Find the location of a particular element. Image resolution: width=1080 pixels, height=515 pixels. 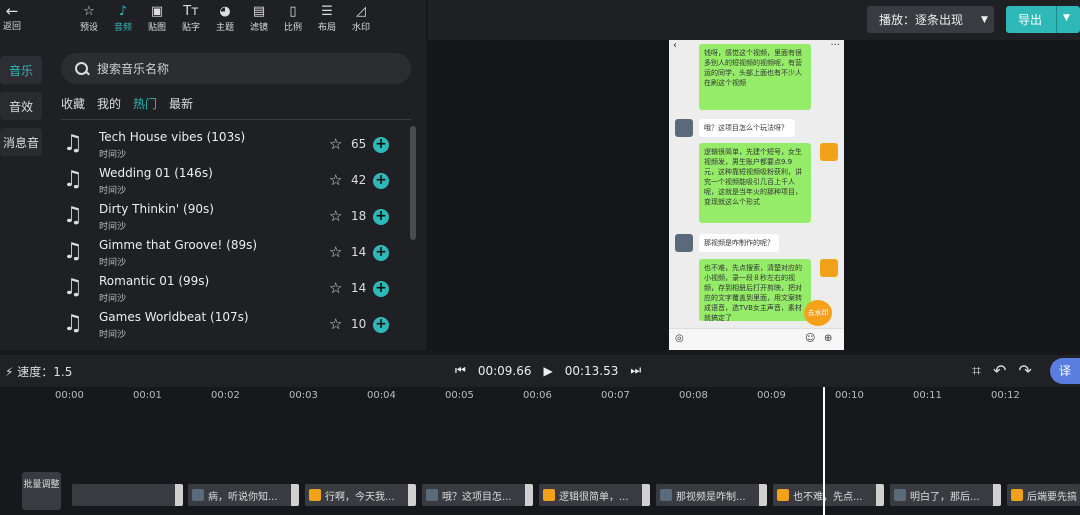

tool-text: Tт 贴字 is located at coordinates (191, 18).